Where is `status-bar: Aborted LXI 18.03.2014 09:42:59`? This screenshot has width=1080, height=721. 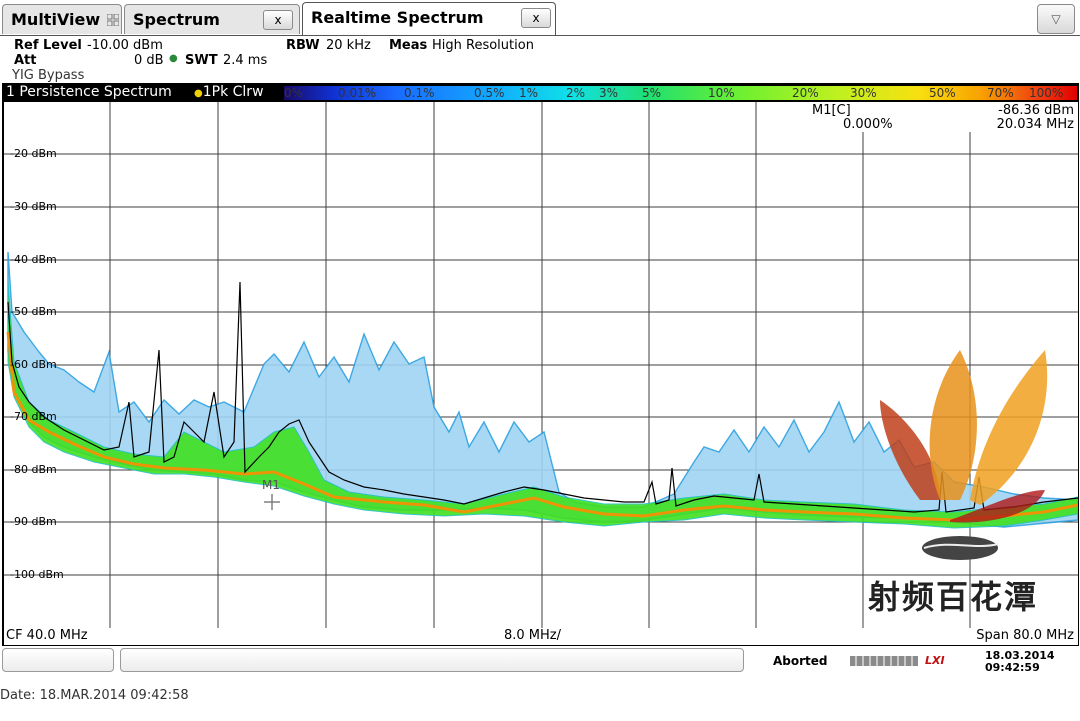
status-bar: Aborted LXI 18.03.2014 09:42:59 is located at coordinates (540, 661).